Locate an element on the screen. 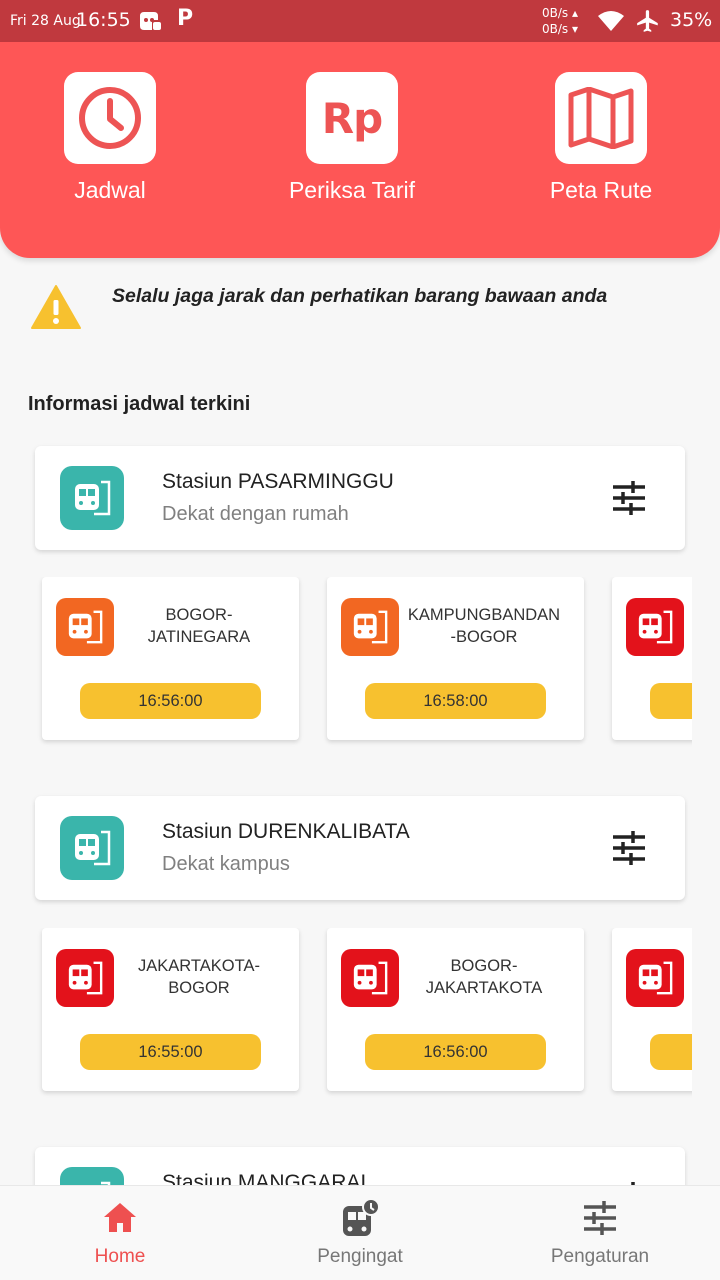 Image resolution: width=720 pixels, height=1280 pixels. station-name: Stasiun PASARMINGGU is located at coordinates (278, 481).